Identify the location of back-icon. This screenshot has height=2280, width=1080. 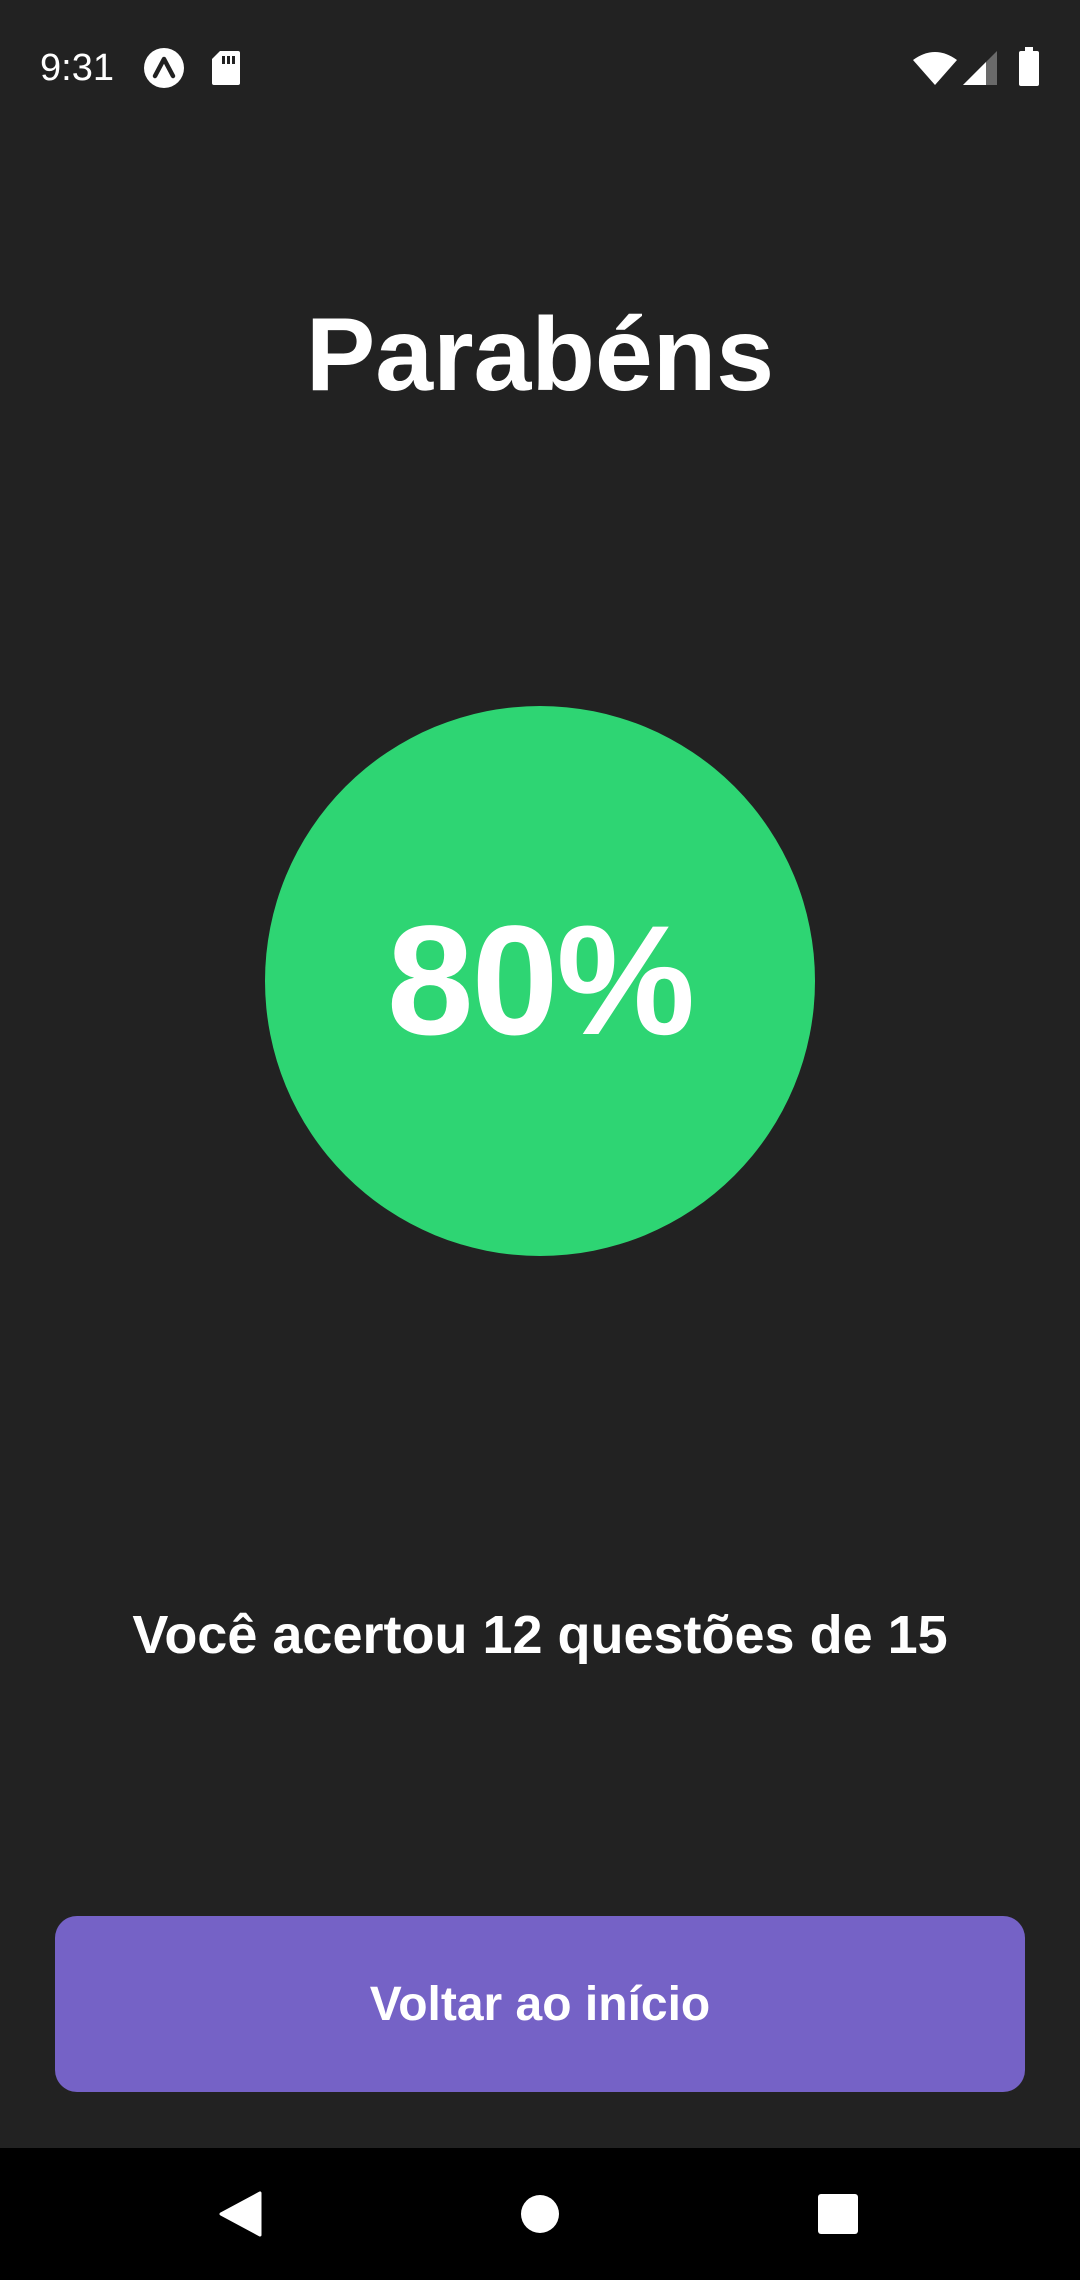
(240, 2214).